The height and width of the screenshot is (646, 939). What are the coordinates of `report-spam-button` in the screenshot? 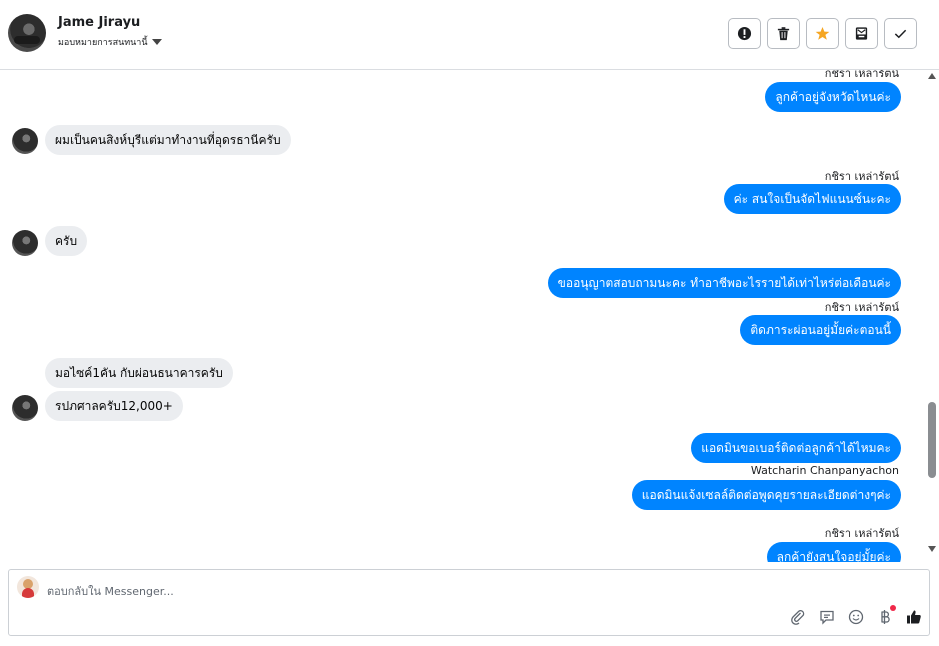 It's located at (744, 33).